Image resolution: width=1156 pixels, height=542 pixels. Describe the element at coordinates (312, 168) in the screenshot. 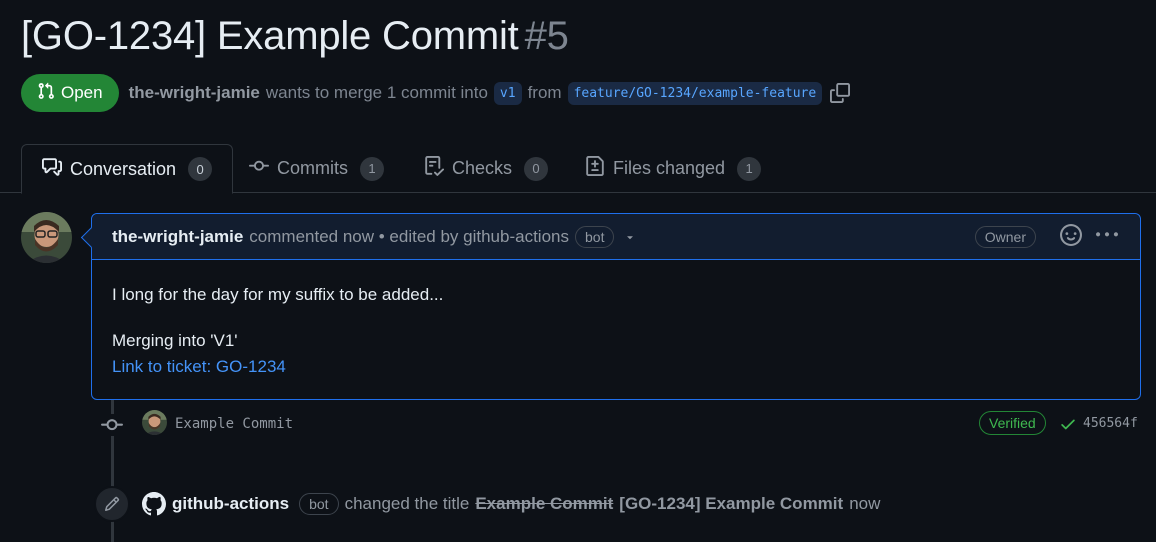

I see `tab-commits-label: Commits` at that location.